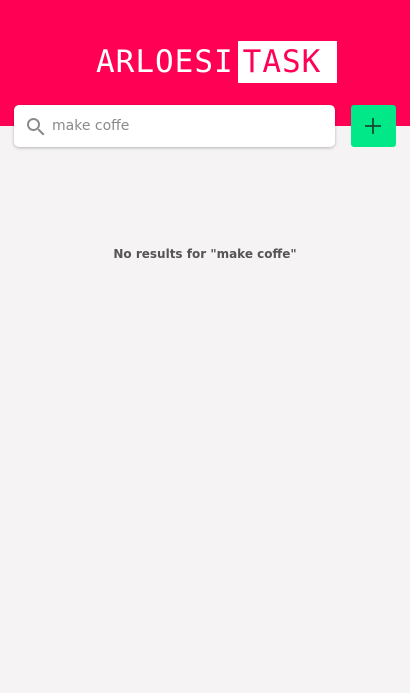 The image size is (410, 693). I want to click on add-task-button, so click(373, 126).